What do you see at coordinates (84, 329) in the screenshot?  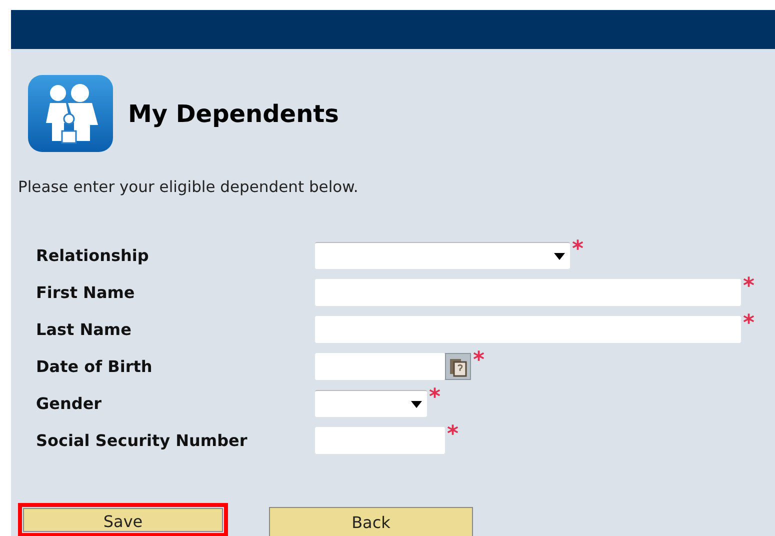 I see `field-label: Last Name` at bounding box center [84, 329].